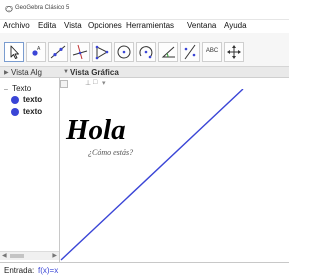 The height and width of the screenshot is (278, 320). Describe the element at coordinates (105, 25) in the screenshot. I see `menu-opciones: Opciones` at that location.